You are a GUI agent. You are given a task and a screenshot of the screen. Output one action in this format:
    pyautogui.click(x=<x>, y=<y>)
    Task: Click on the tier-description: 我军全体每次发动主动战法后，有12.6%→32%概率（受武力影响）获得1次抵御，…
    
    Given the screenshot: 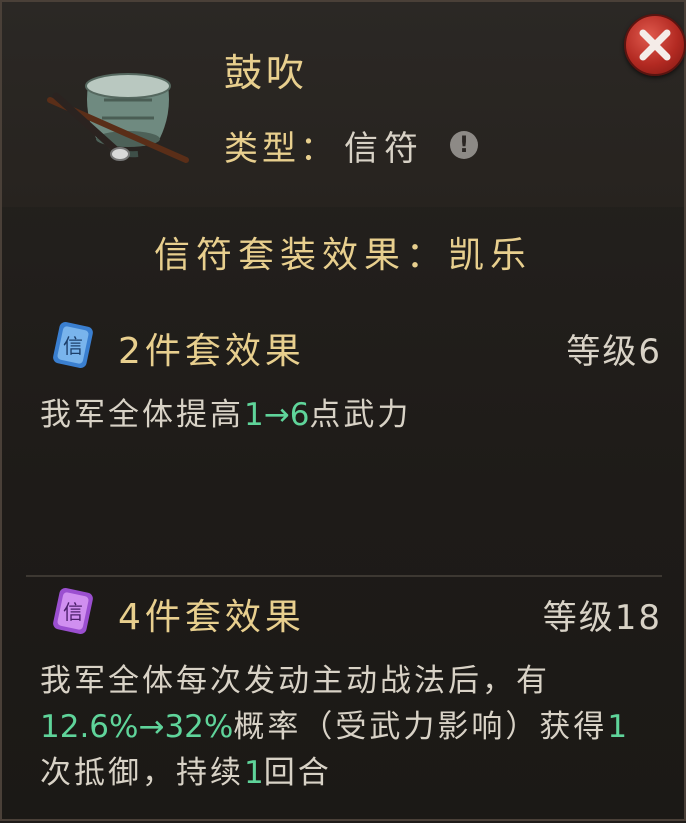 What is the action you would take?
    pyautogui.click(x=334, y=727)
    